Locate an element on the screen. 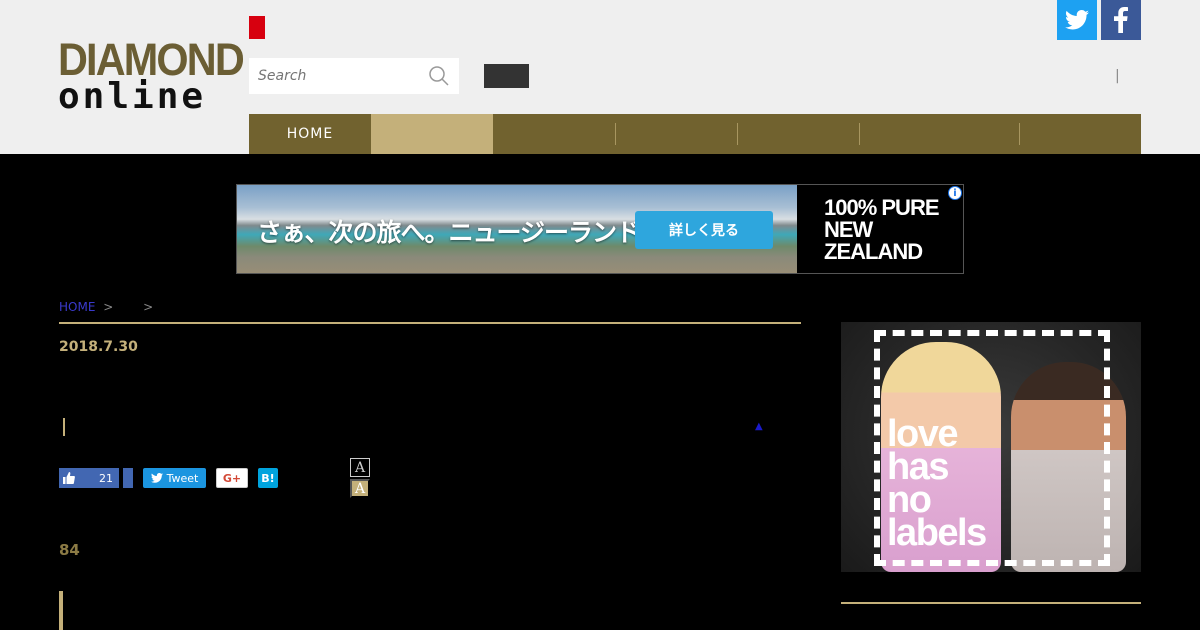  tweet-label: Tweet is located at coordinates (182, 478).